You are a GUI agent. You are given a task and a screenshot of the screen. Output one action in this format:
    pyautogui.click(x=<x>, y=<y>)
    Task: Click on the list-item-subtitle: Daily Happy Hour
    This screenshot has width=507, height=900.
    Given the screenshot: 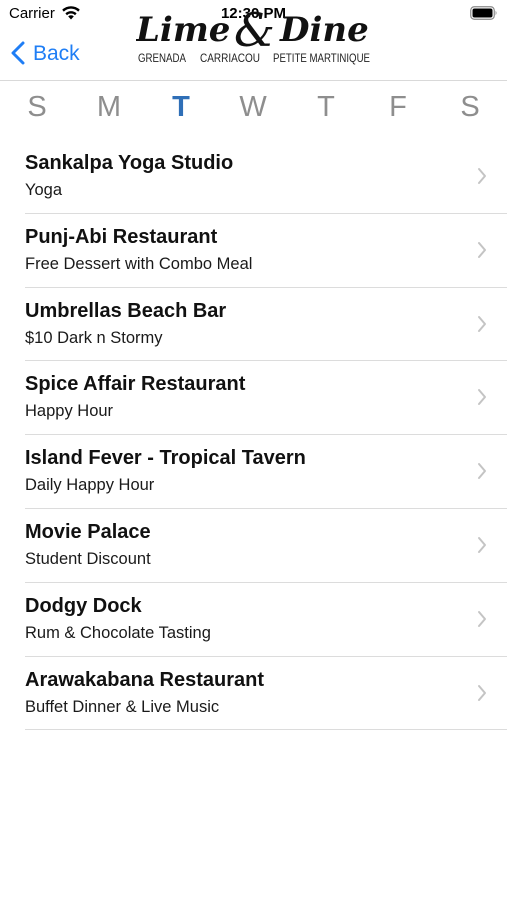 What is the action you would take?
    pyautogui.click(x=90, y=485)
    